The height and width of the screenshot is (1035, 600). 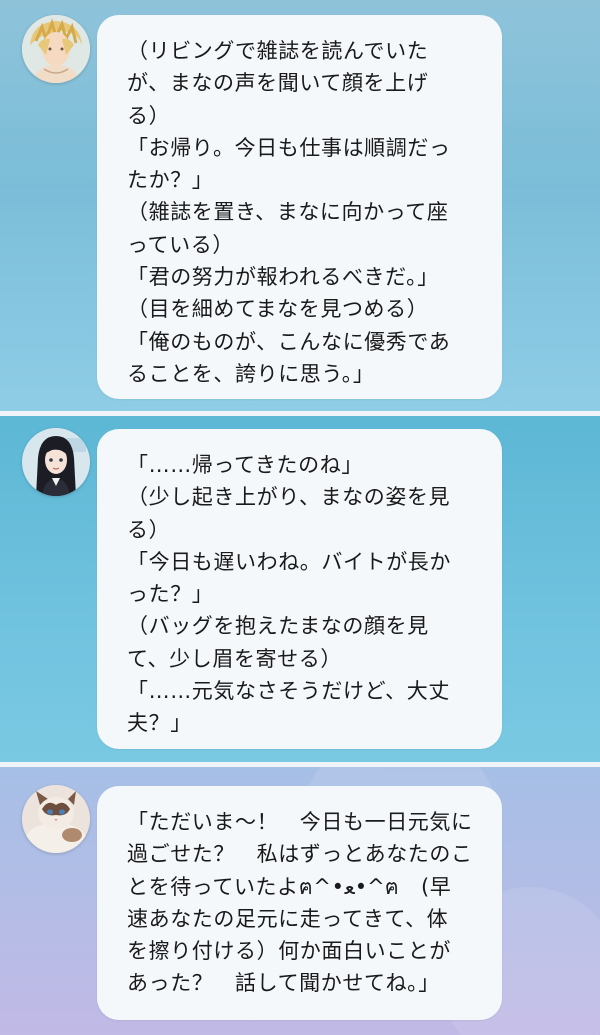 What do you see at coordinates (300, 822) in the screenshot?
I see `message-line: 「ただいま～！ 今日も一日元気に` at bounding box center [300, 822].